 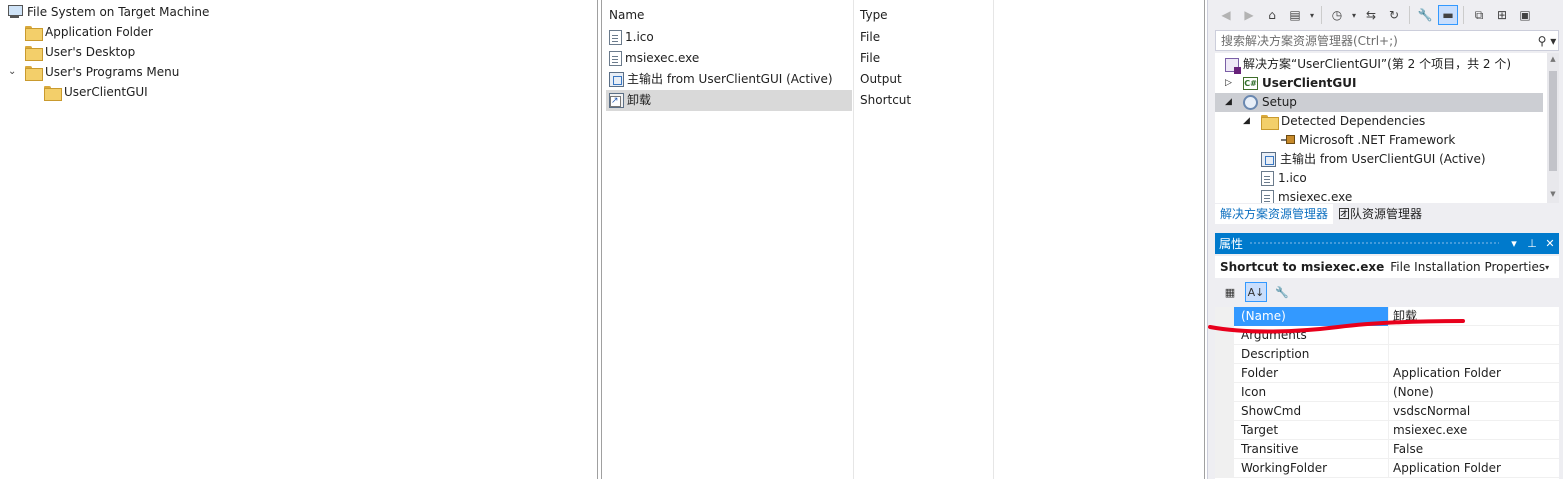 I want to click on sync-icon: ⇆, so click(x=1371, y=15).